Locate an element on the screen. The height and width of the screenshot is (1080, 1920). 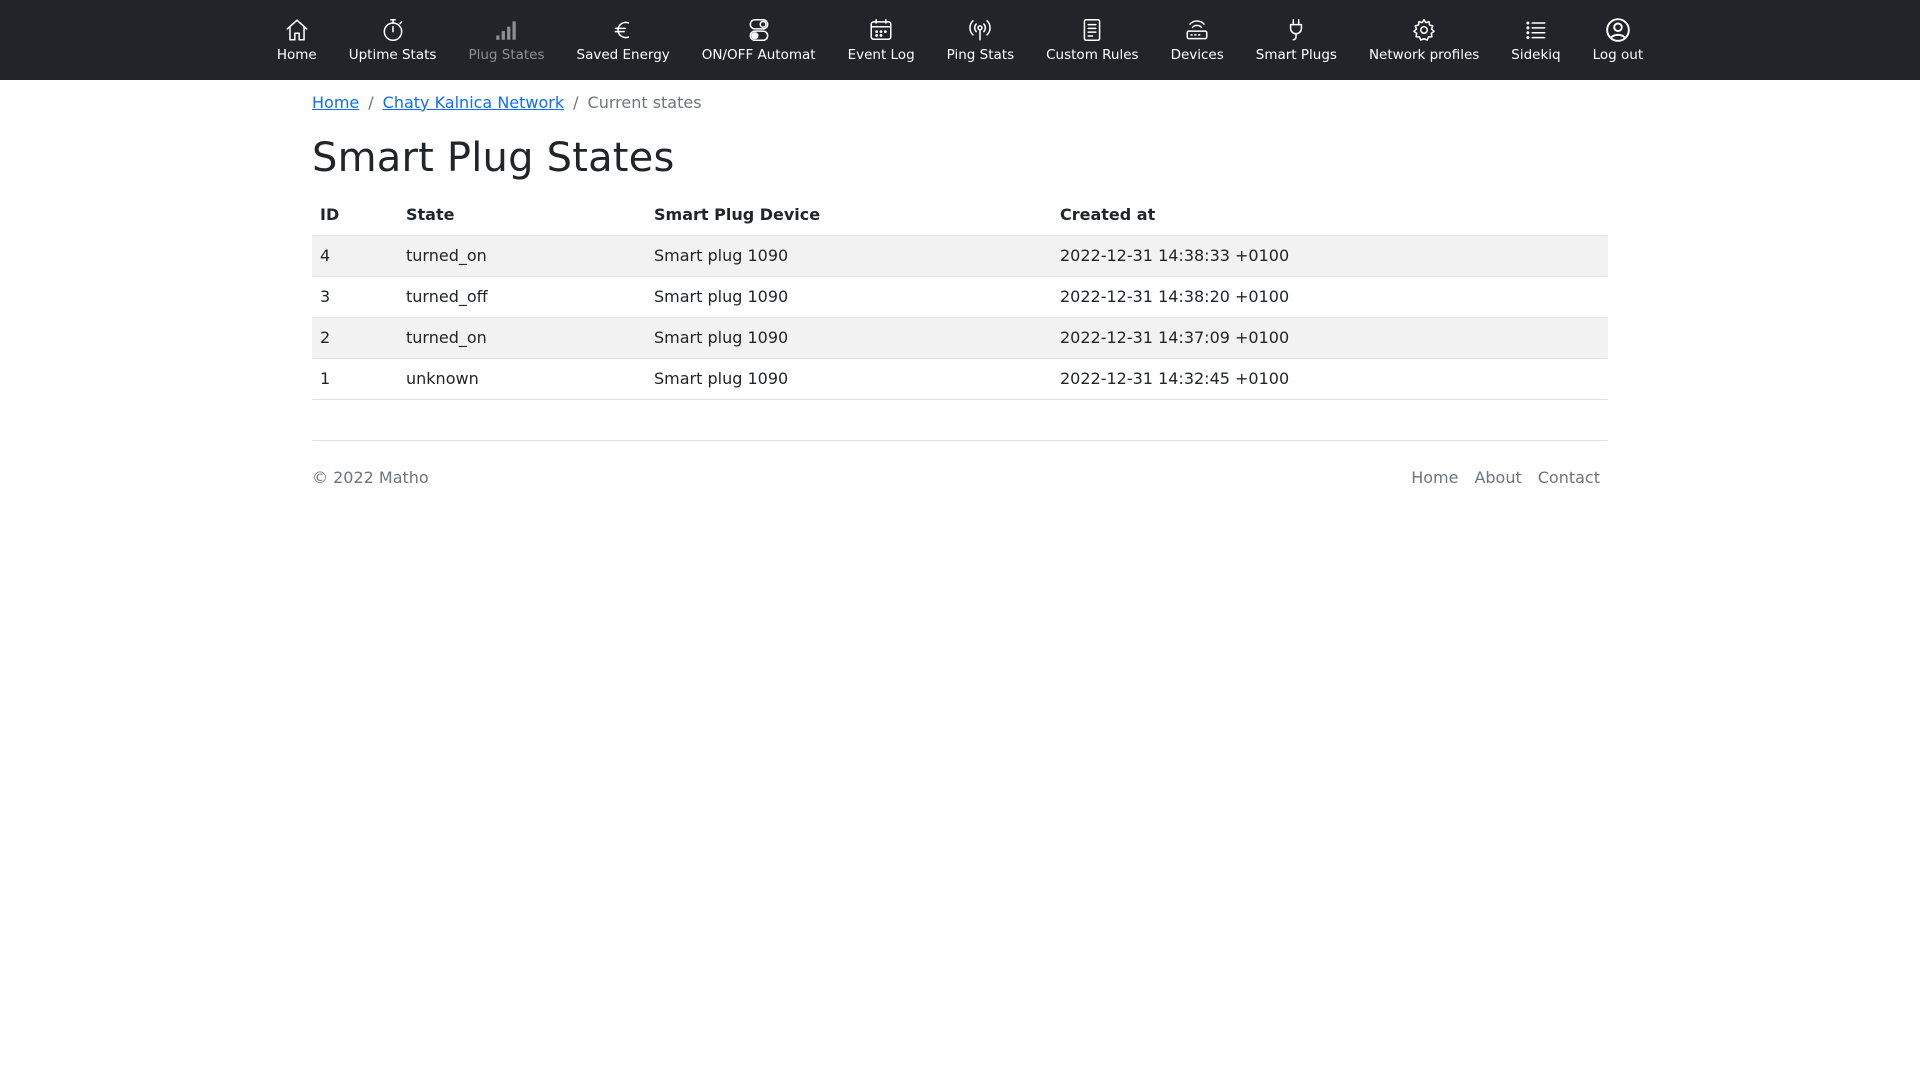
cell-state: unknown is located at coordinates (522, 379).